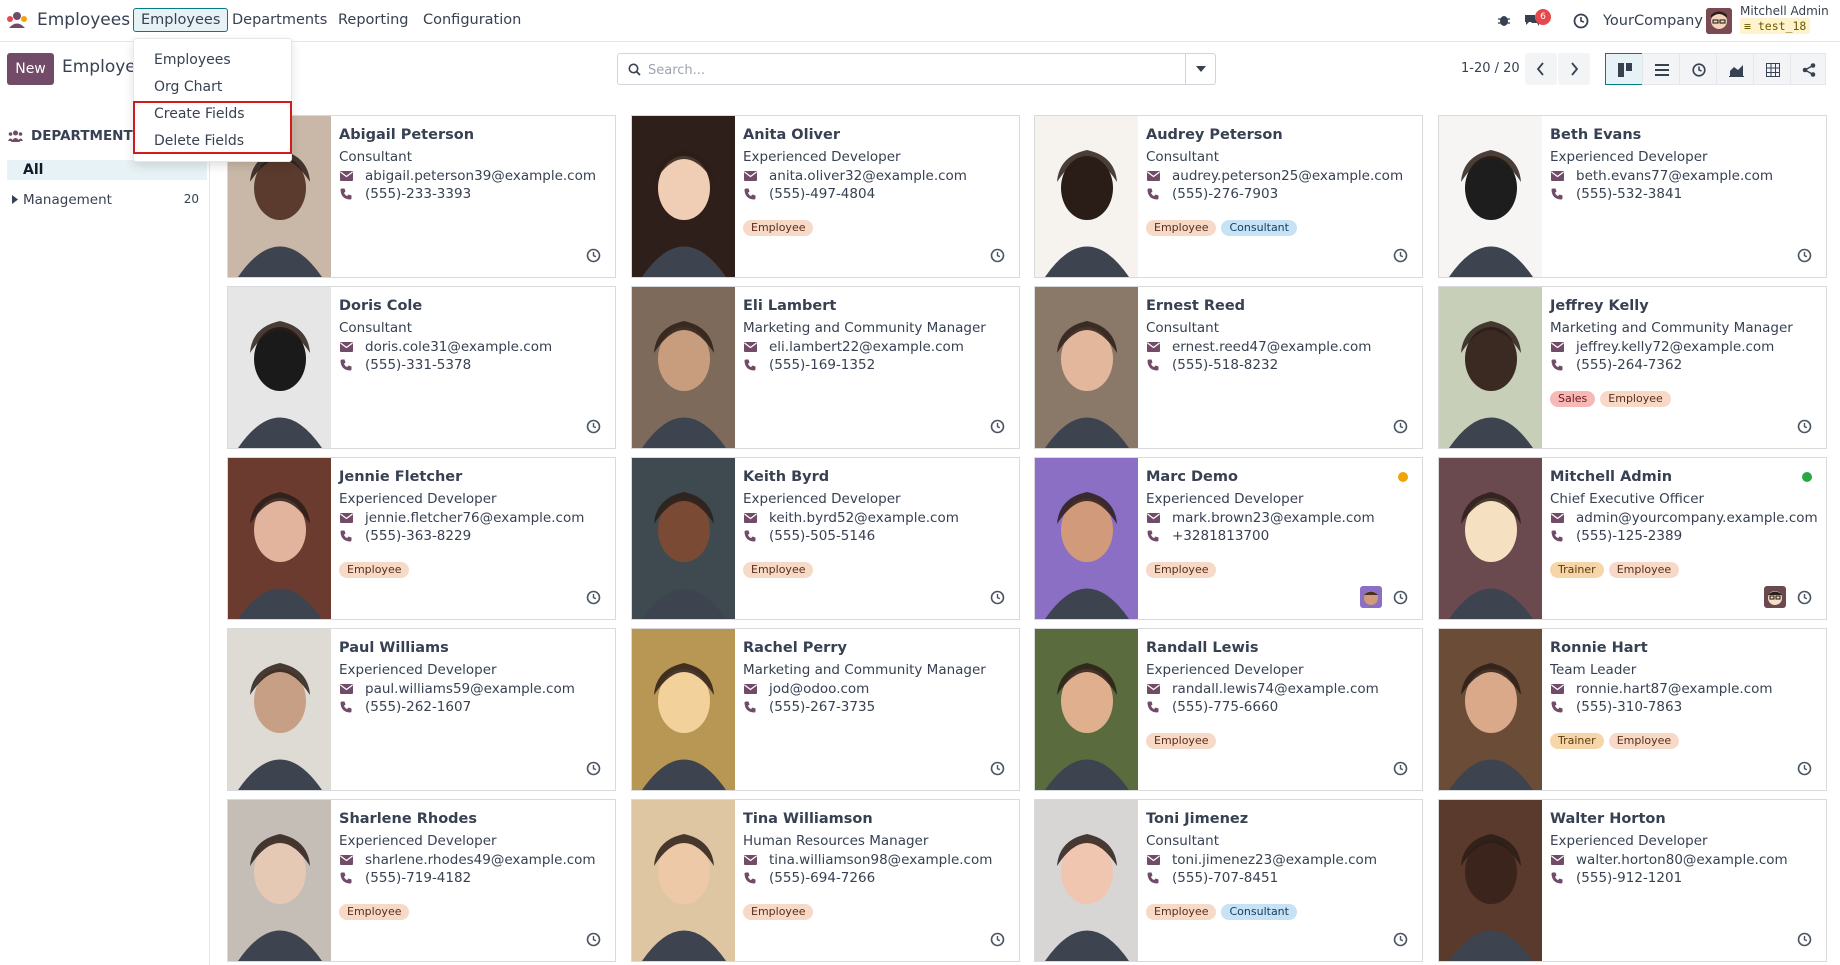  I want to click on employee-name: Tina Williamson, so click(808, 819).